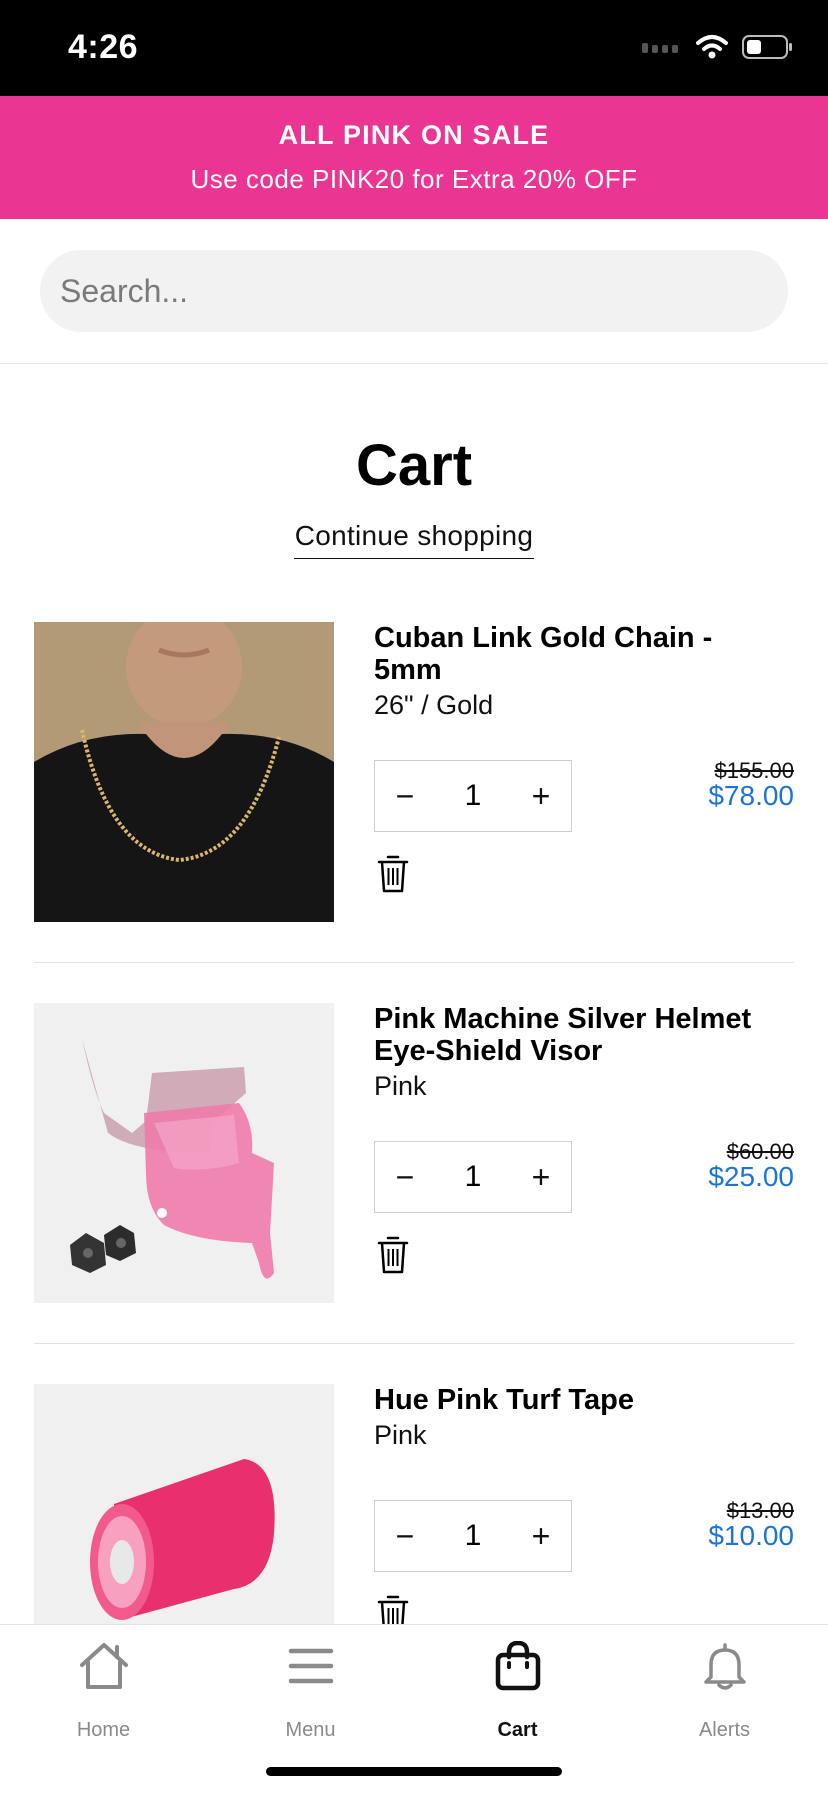  What do you see at coordinates (768, 49) in the screenshot?
I see `battery-icon` at bounding box center [768, 49].